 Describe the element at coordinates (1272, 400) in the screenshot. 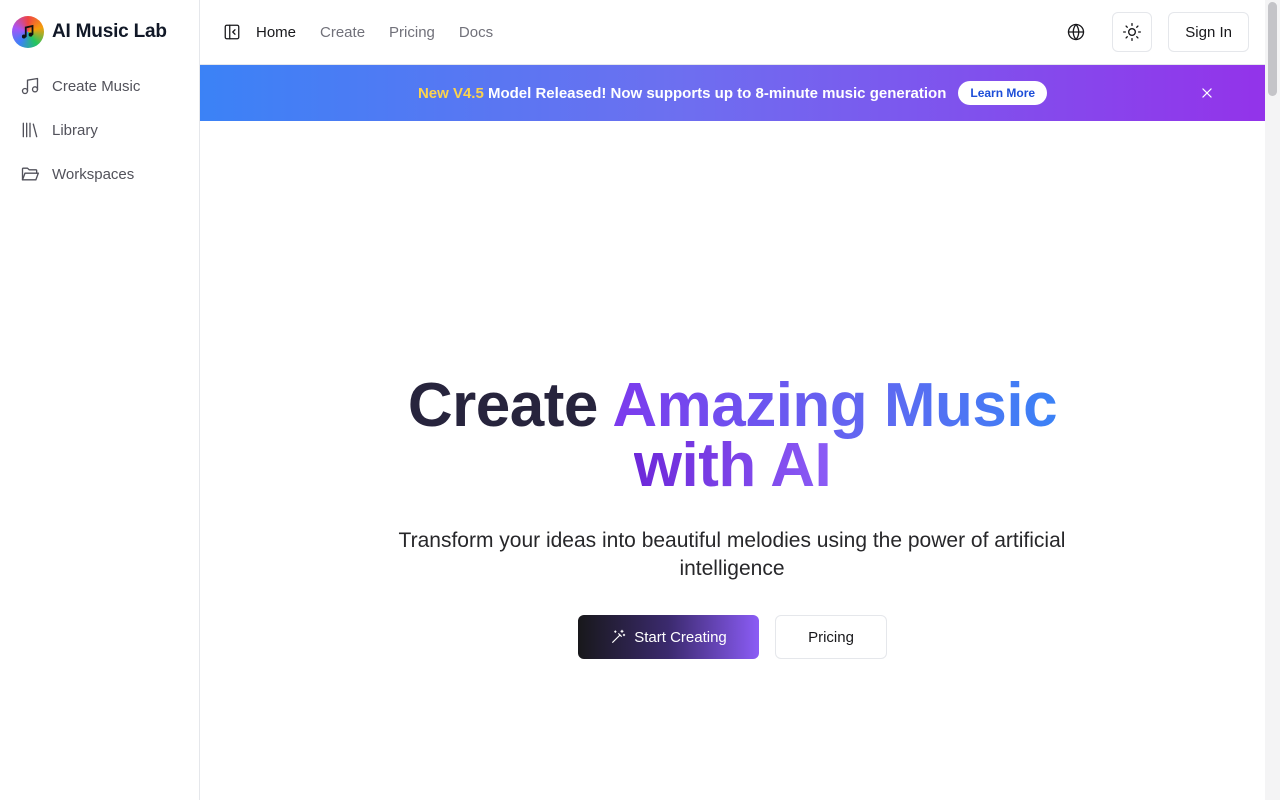

I see `scrollbar` at that location.